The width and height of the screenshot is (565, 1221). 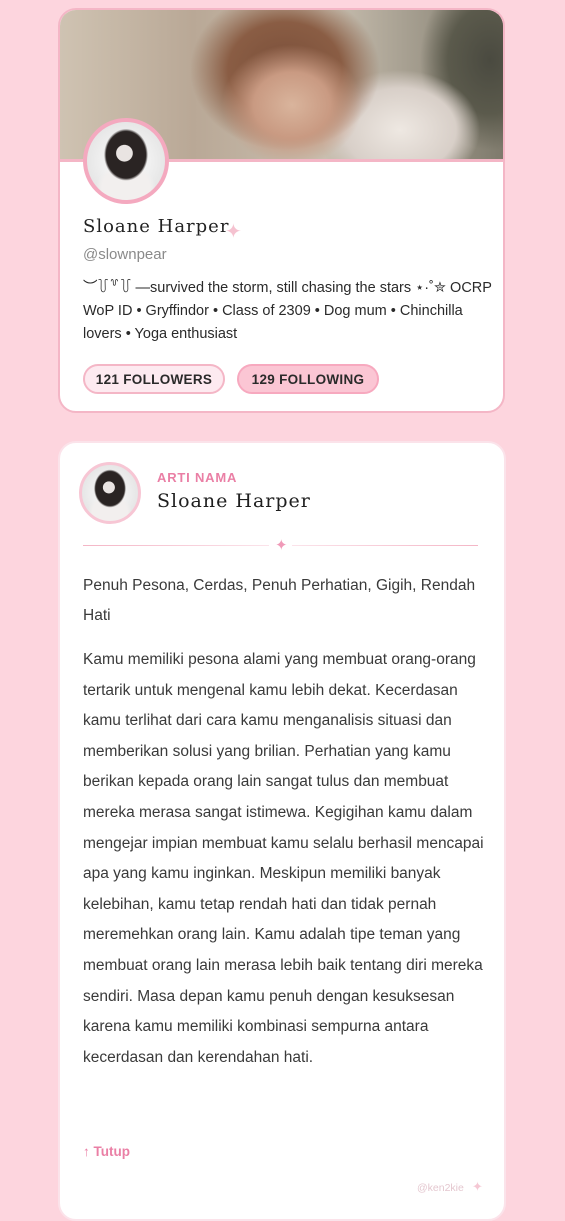 What do you see at coordinates (110, 493) in the screenshot?
I see `meaning-avatar` at bounding box center [110, 493].